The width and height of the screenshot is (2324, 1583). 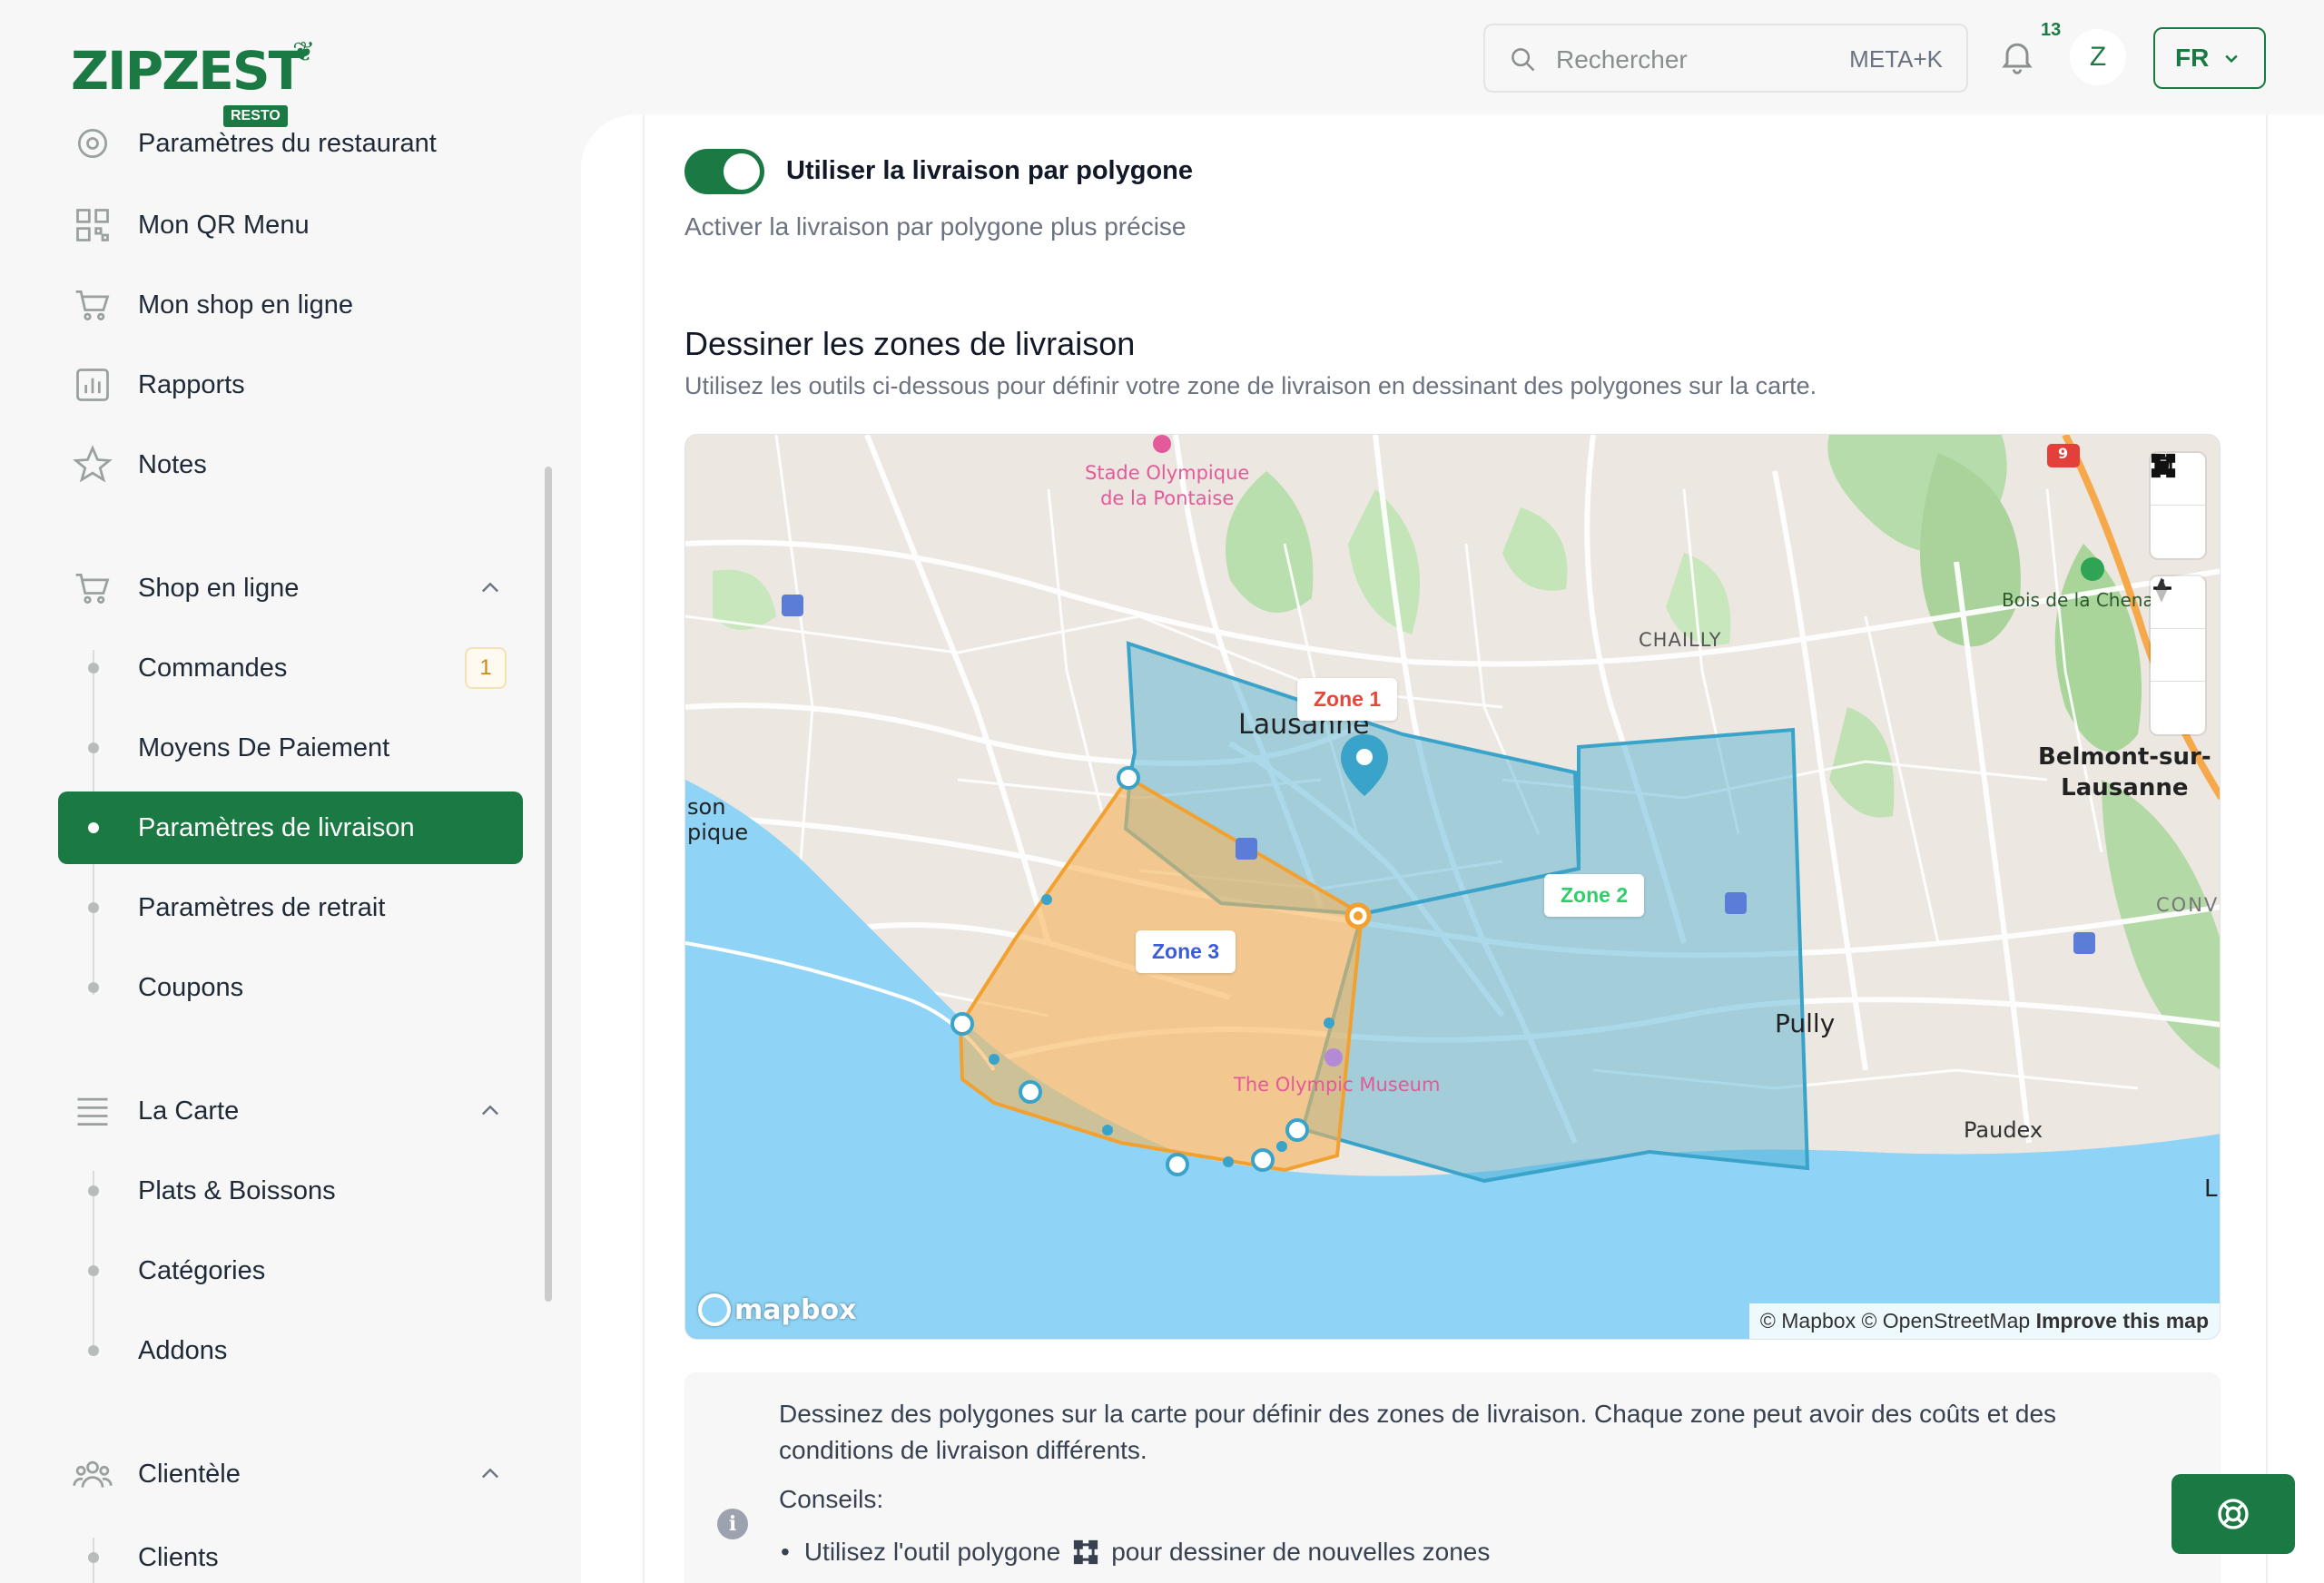 I want to click on sidebar-item-pickup-settings: Paramètres de retrait, so click(x=261, y=907).